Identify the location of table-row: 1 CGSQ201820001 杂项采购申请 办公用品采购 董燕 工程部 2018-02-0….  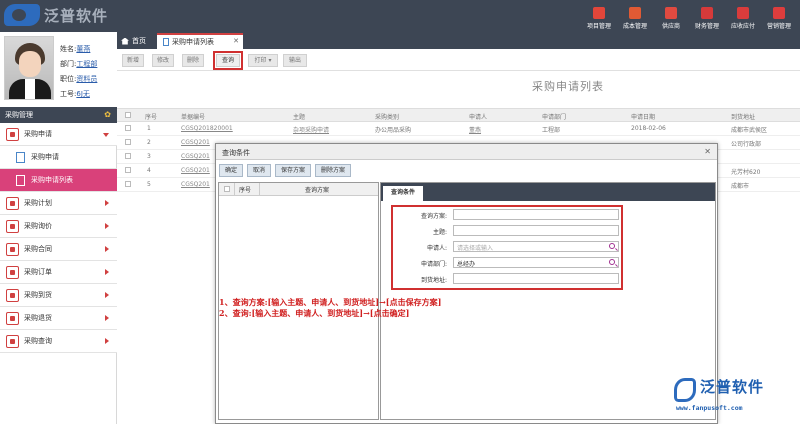
(458, 129).